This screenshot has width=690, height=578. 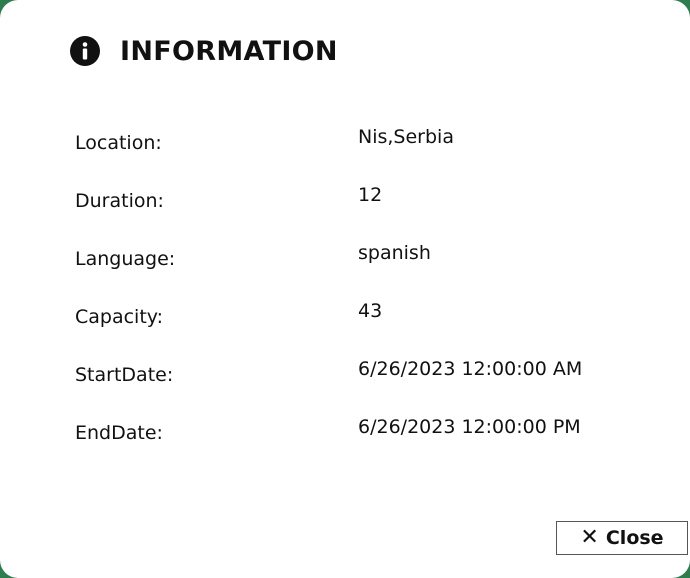 I want to click on field-row-end-date: EndDate: 6/26/2023 12:00:00 PM, so click(x=355, y=431).